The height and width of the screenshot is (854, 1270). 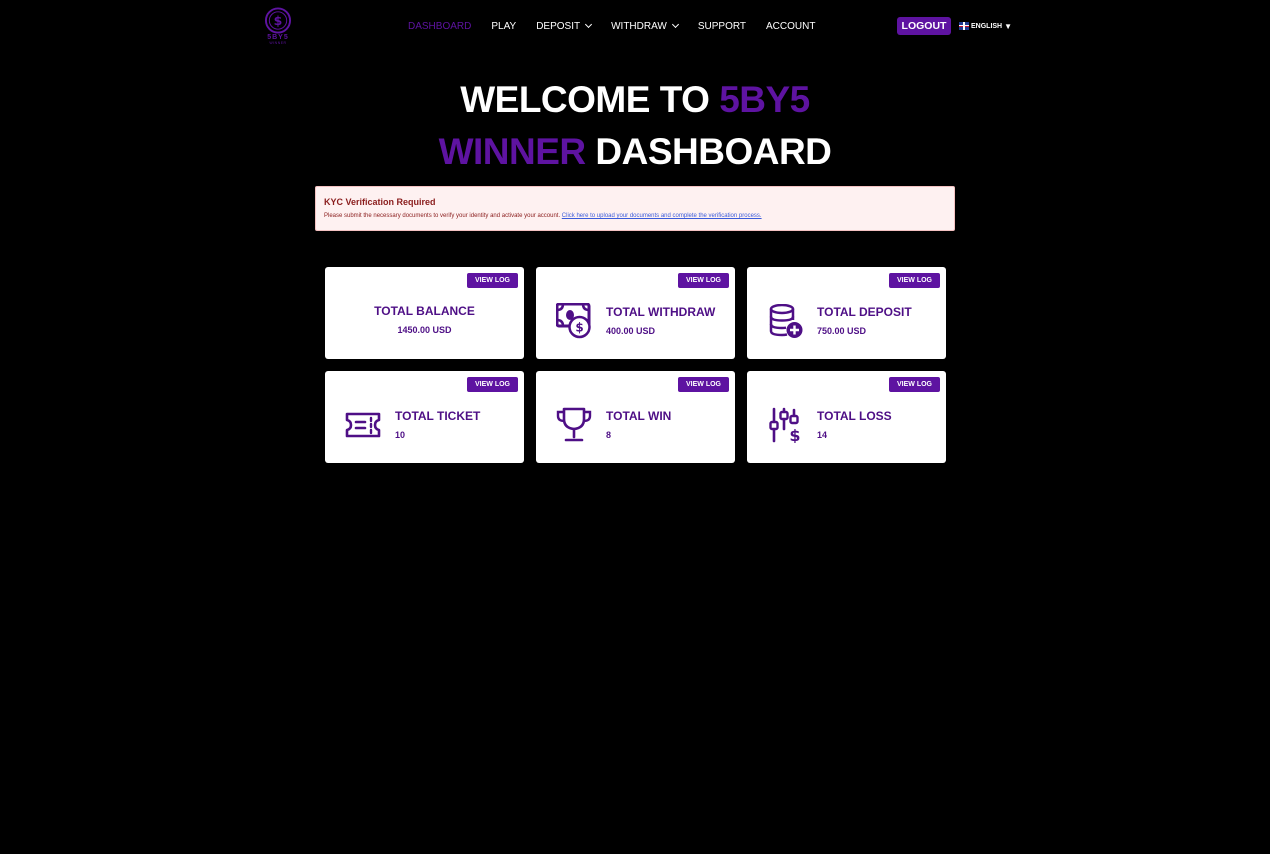 I want to click on nav-support: SUPPORT, so click(x=722, y=26).